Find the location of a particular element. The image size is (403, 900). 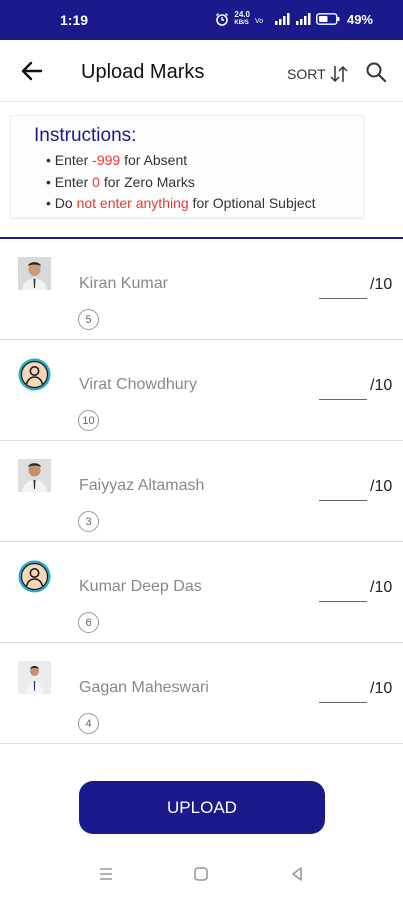

student-row: Faiyyaz Altamash 3 /10 is located at coordinates (201, 491).